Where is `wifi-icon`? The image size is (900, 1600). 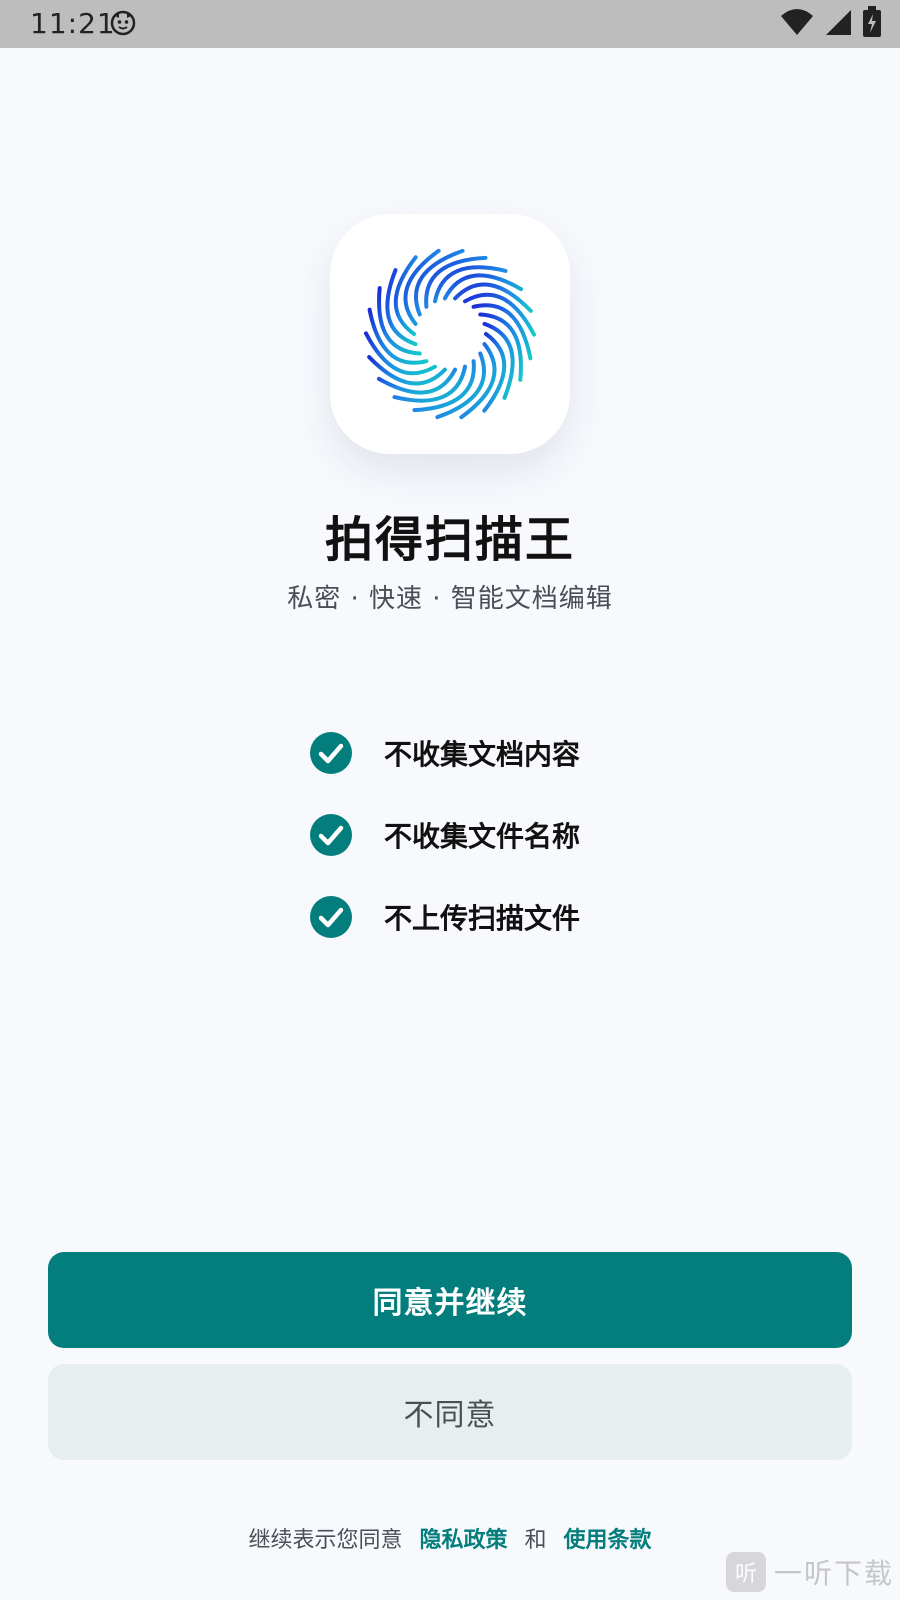
wifi-icon is located at coordinates (797, 24).